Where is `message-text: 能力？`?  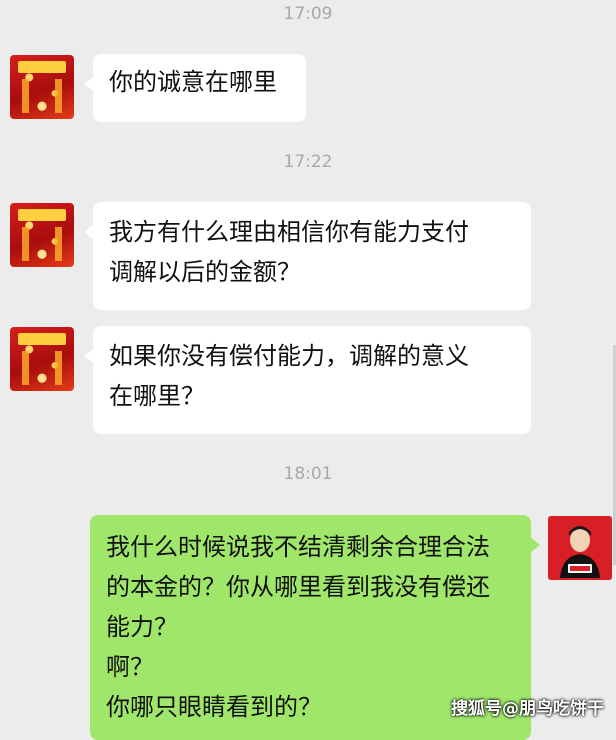
message-text: 能力？ is located at coordinates (142, 627).